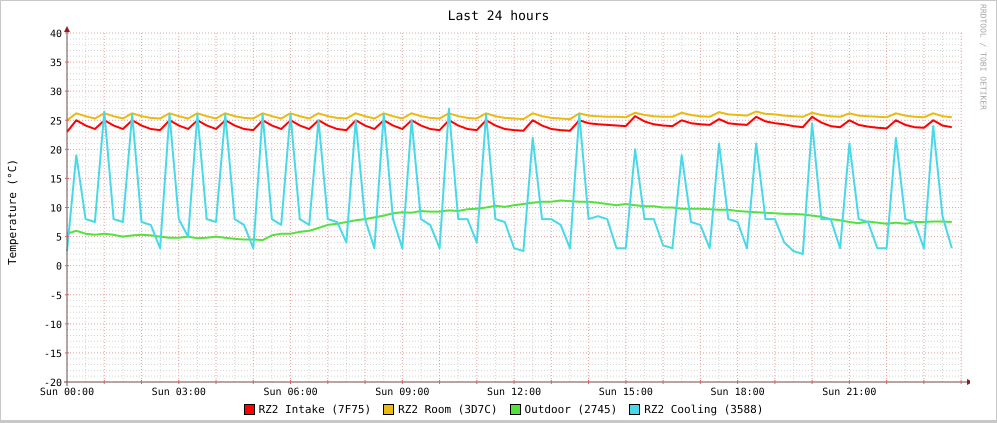 This screenshot has height=423, width=997. Describe the element at coordinates (448, 409) in the screenshot. I see `legend-label: RZ2 Room (3D7C)` at that location.